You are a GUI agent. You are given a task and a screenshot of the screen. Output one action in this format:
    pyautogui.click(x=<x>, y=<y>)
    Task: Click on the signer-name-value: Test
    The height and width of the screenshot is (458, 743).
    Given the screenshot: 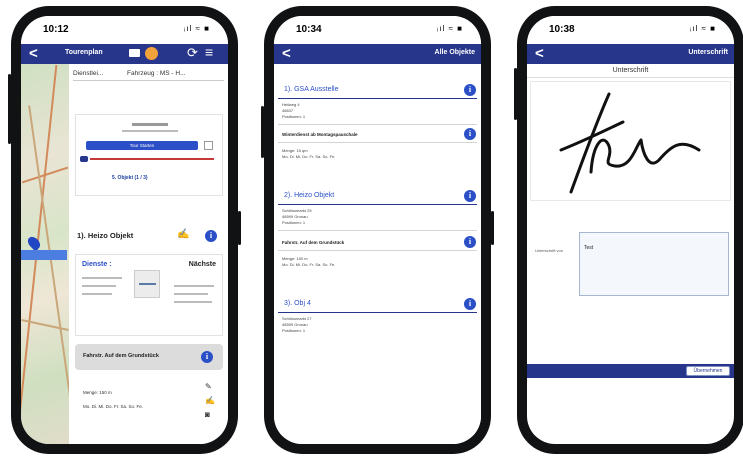 What is the action you would take?
    pyautogui.click(x=589, y=248)
    